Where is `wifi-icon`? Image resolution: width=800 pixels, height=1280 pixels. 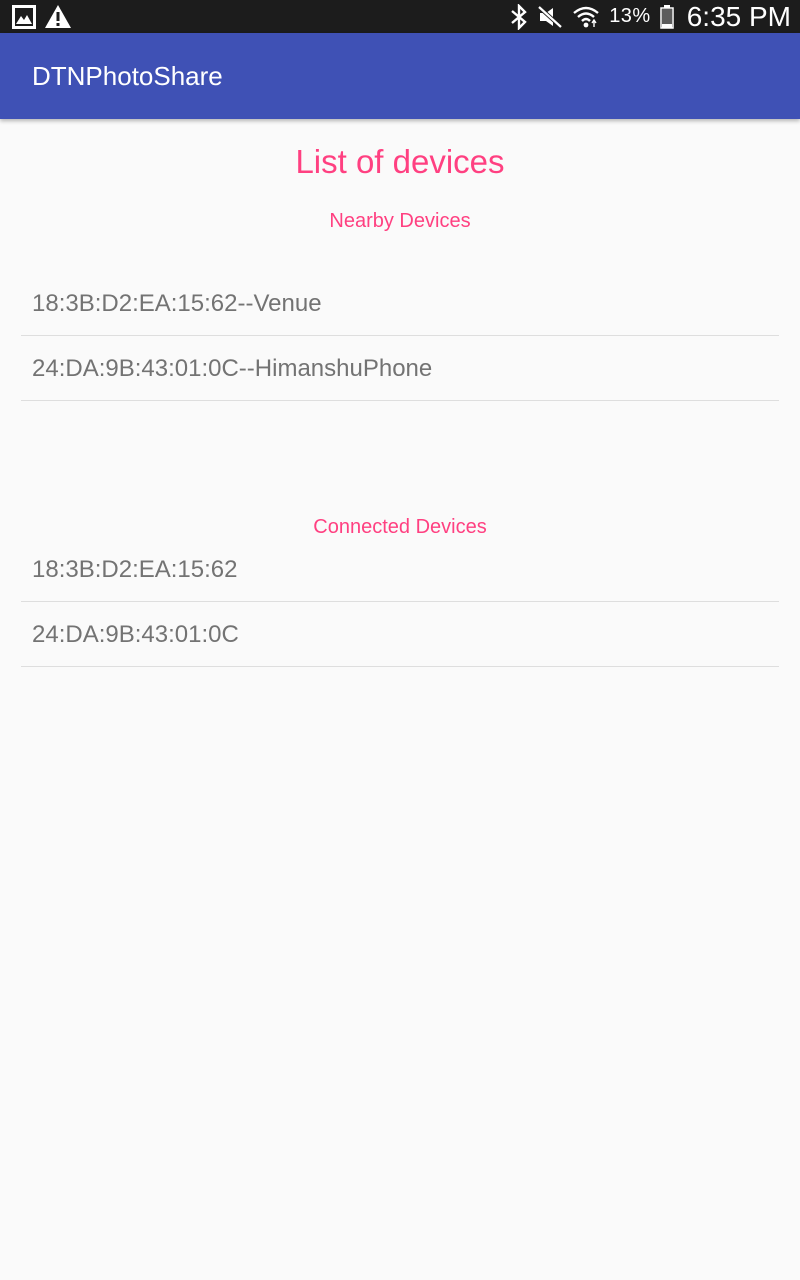
wifi-icon is located at coordinates (586, 17).